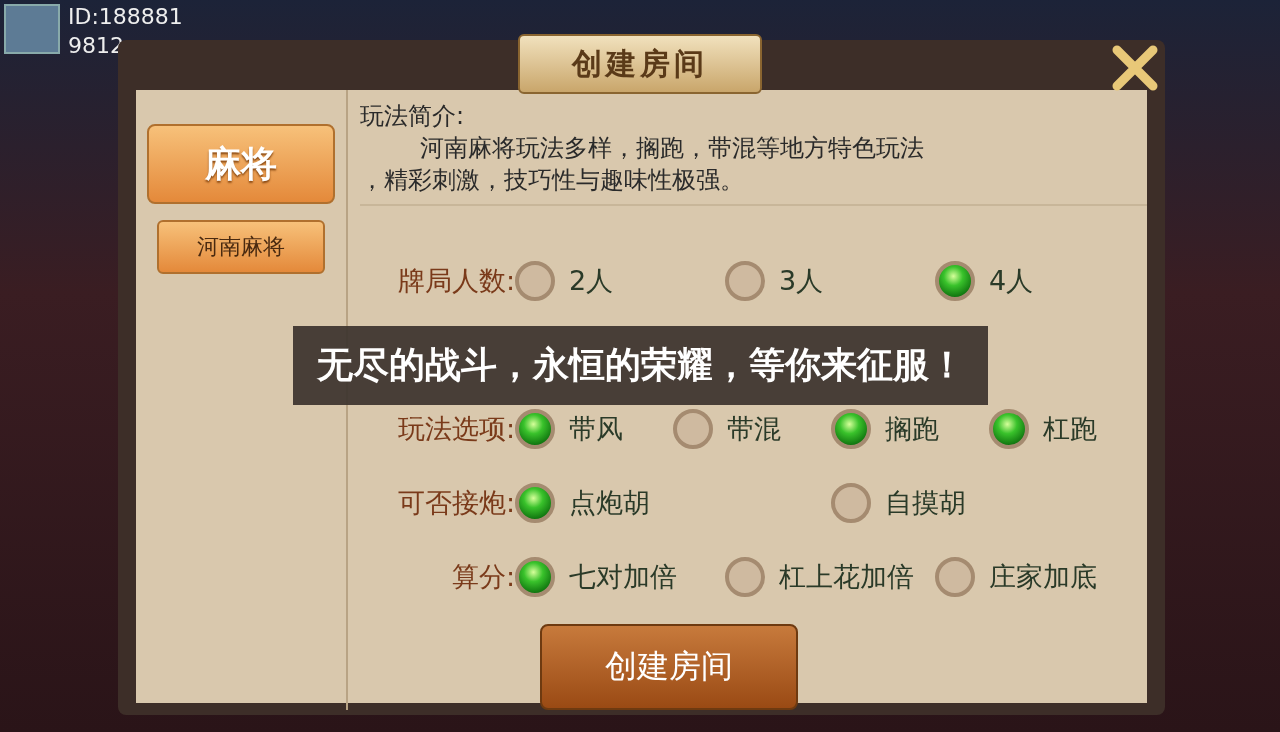  I want to click on option-text: 4人, so click(1011, 281).